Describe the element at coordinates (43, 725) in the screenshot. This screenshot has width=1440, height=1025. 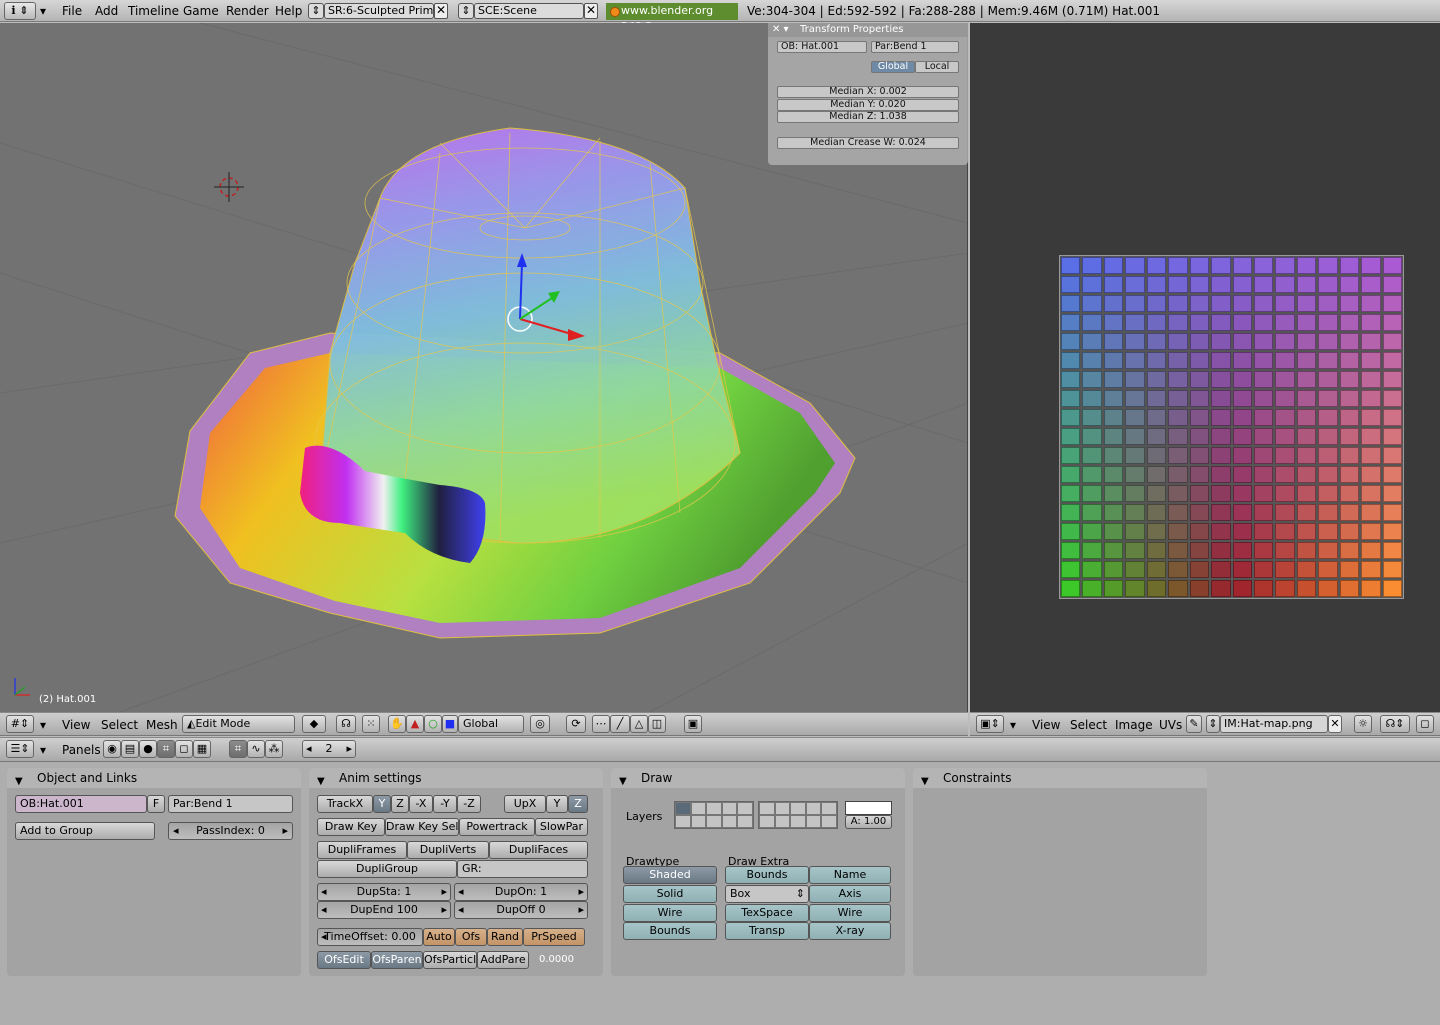
I see `collapse-header-icon: ▾` at that location.